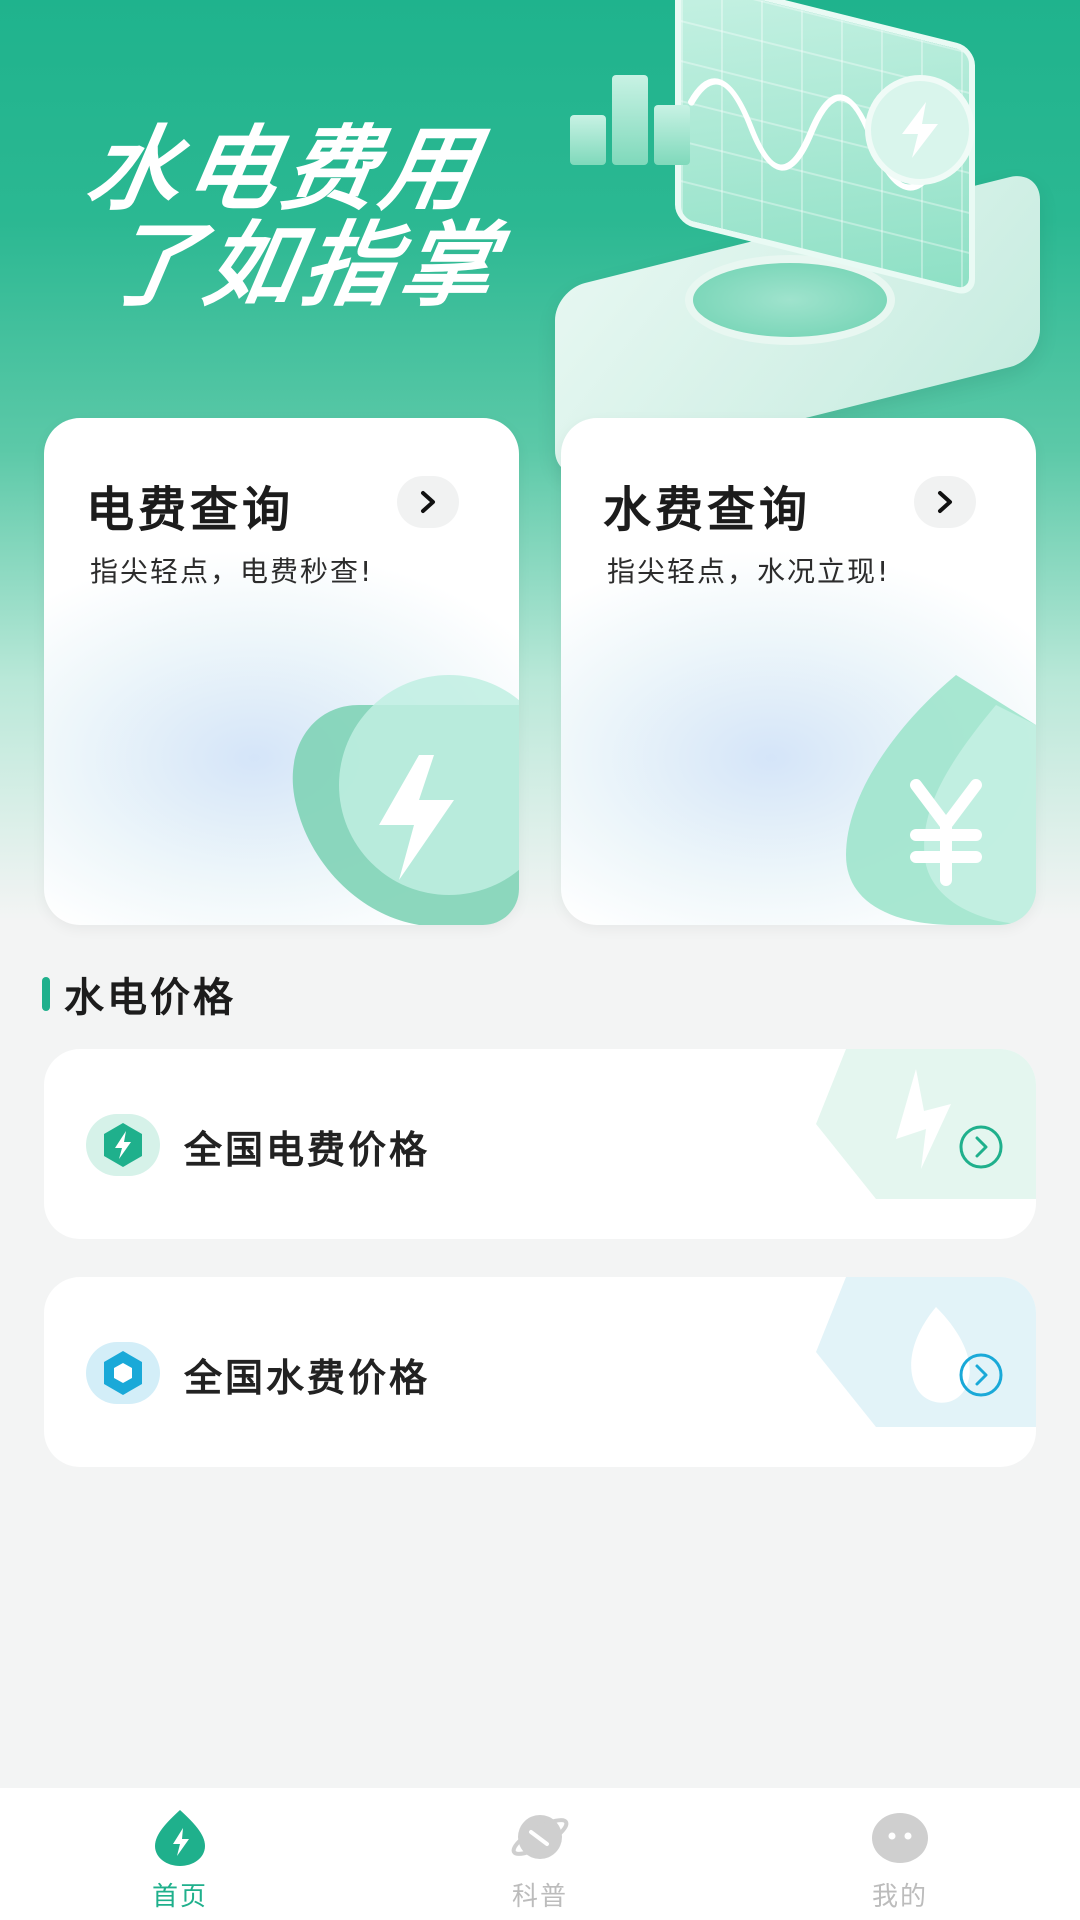 This screenshot has height=1920, width=1080. I want to click on electricity-query-card: 电费查询 指尖轻点，电费秒查!, so click(281, 671).